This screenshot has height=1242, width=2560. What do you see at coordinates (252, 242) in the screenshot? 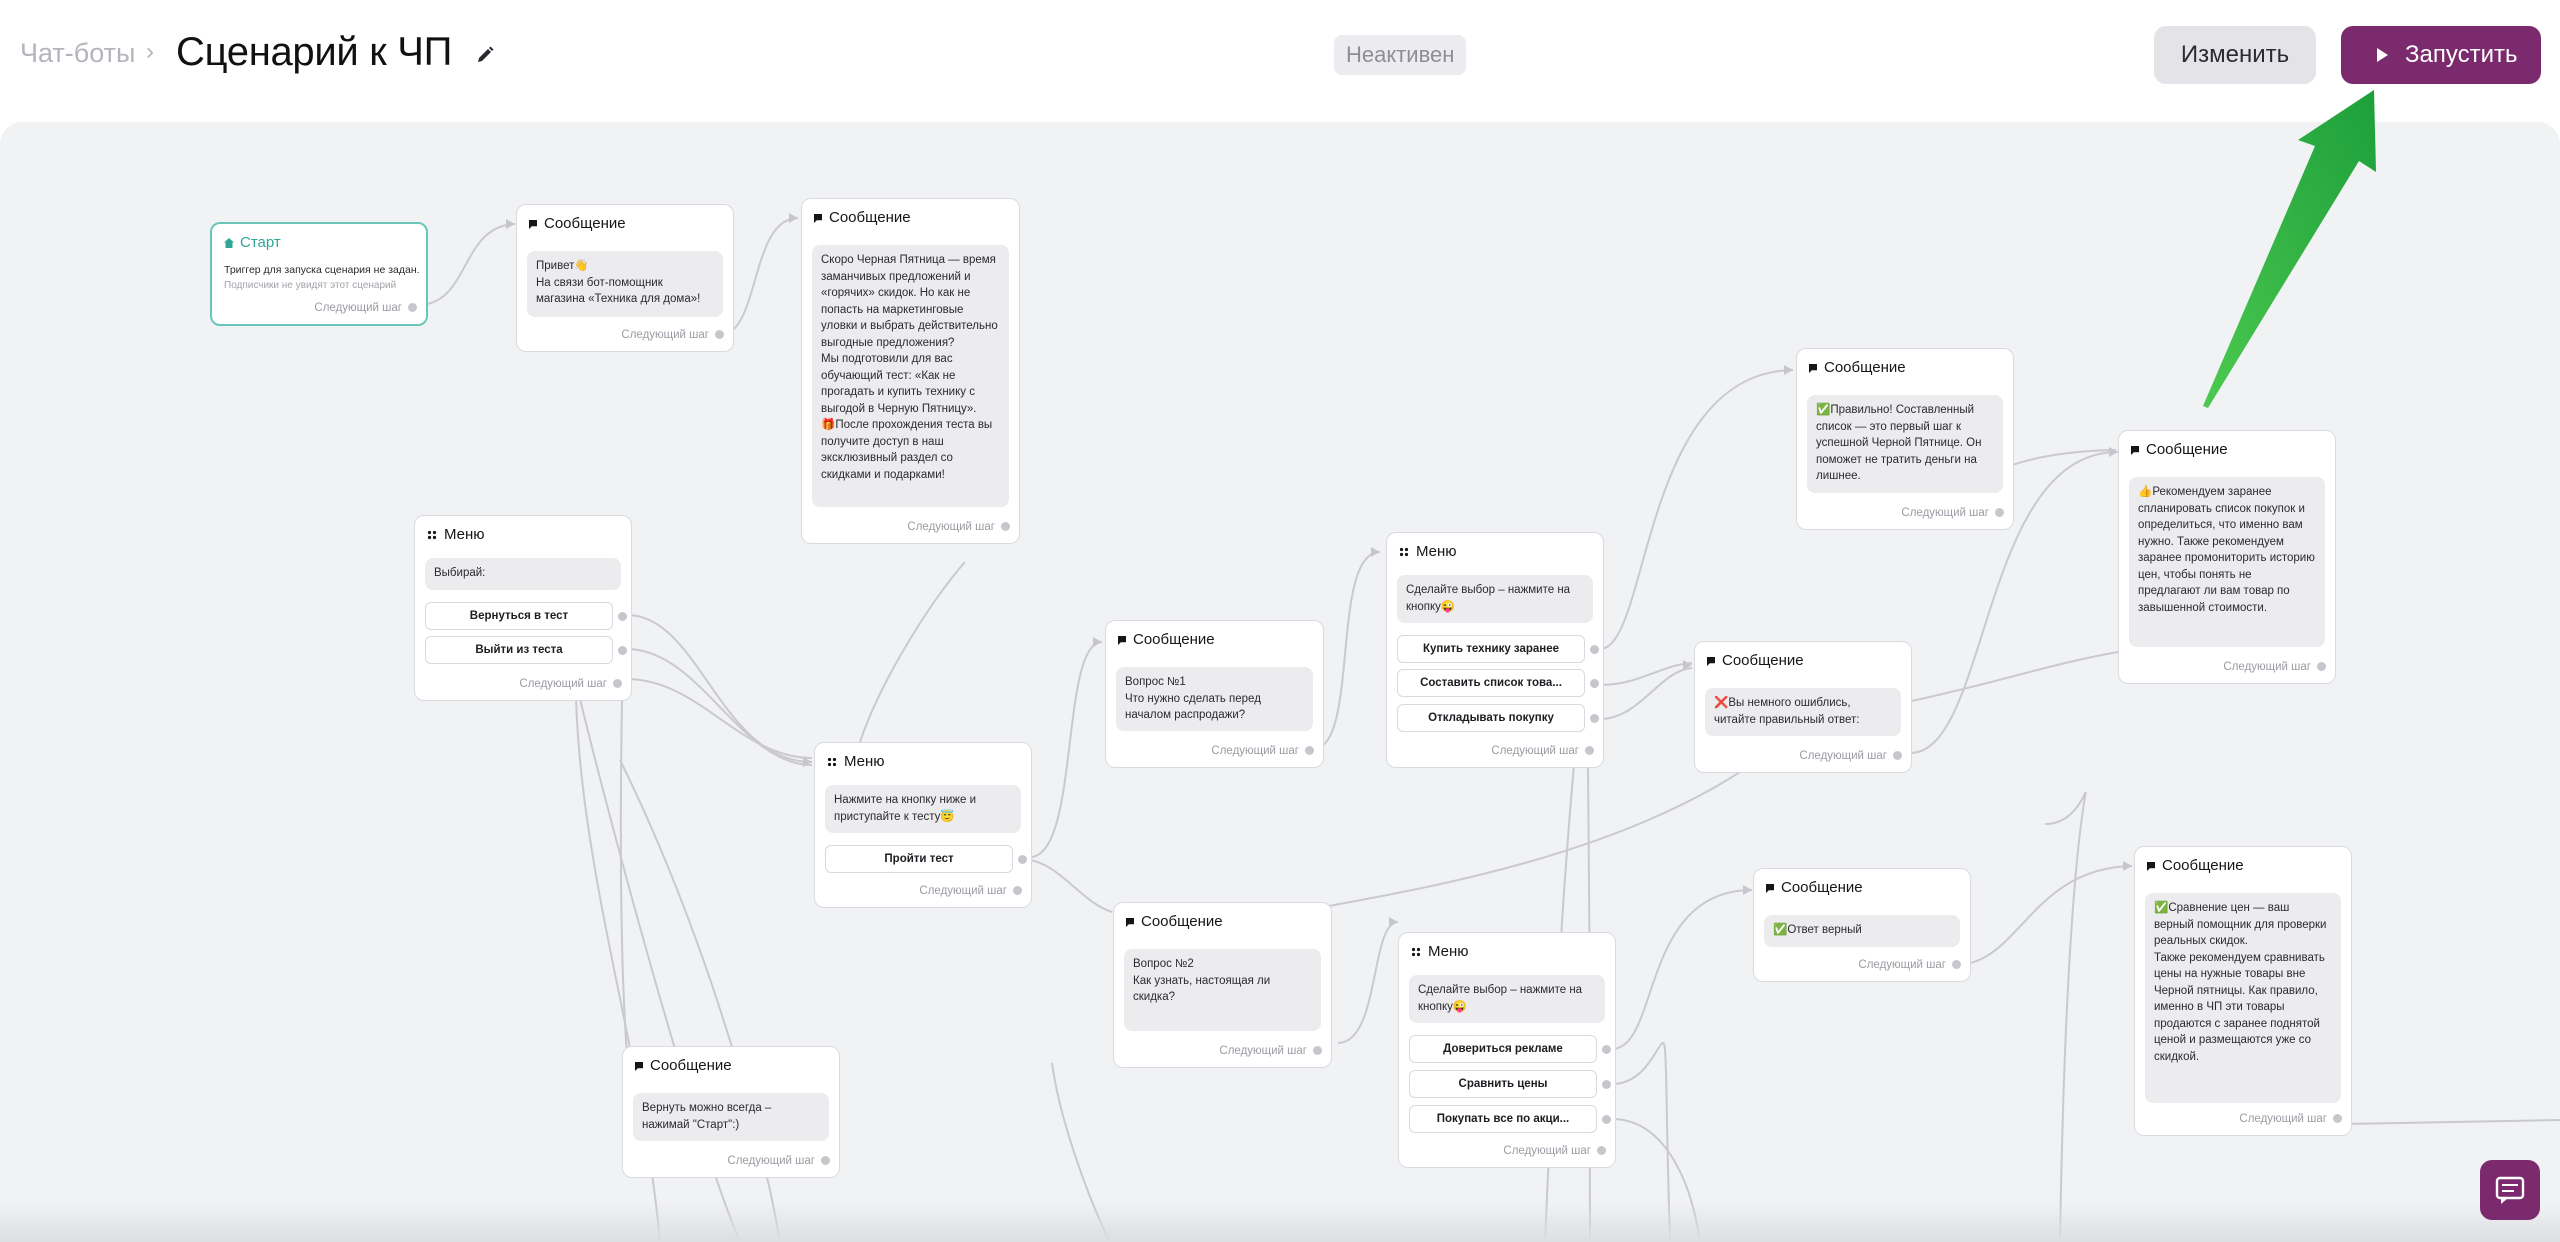
I see `node-start-title: Старт` at bounding box center [252, 242].